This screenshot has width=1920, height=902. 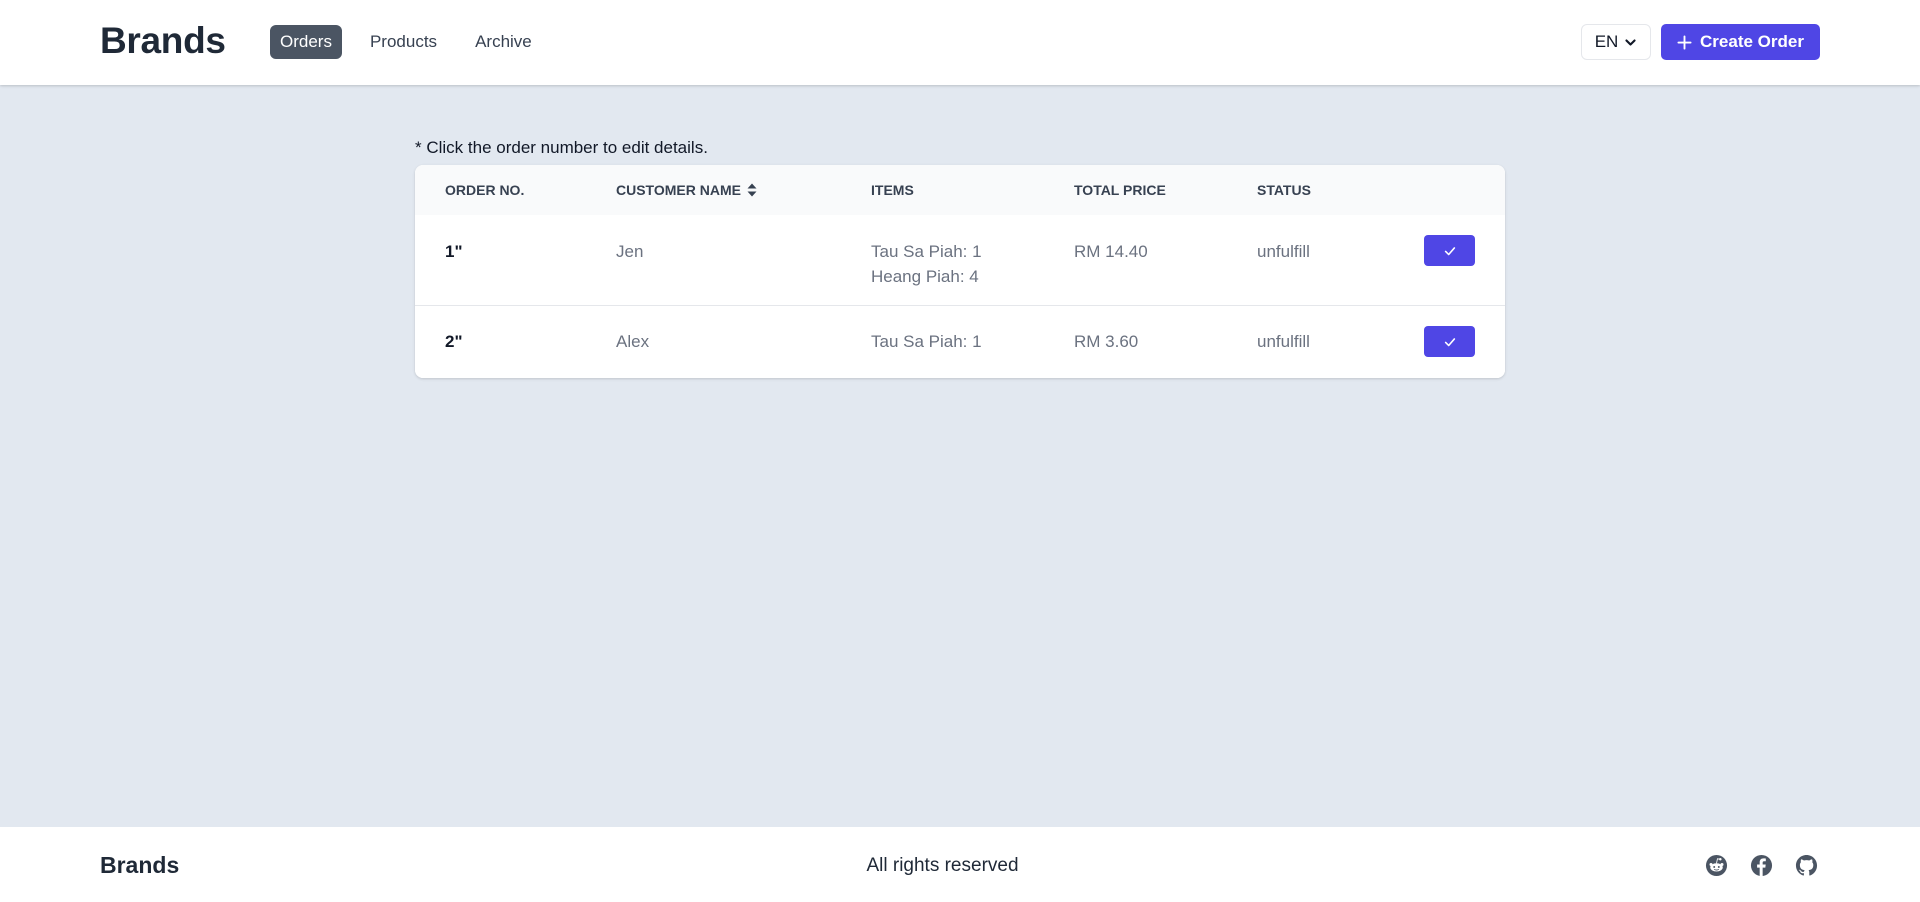 I want to click on column-order-no: ORDER NO., so click(x=485, y=190).